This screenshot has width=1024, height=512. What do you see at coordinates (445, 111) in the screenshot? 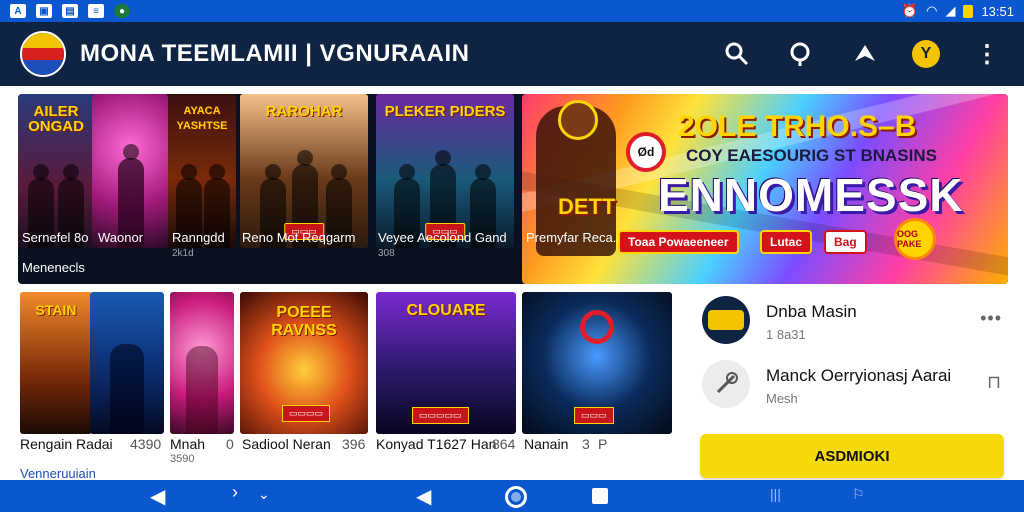
I see `tile-header: PLEKER PIDERS` at bounding box center [445, 111].